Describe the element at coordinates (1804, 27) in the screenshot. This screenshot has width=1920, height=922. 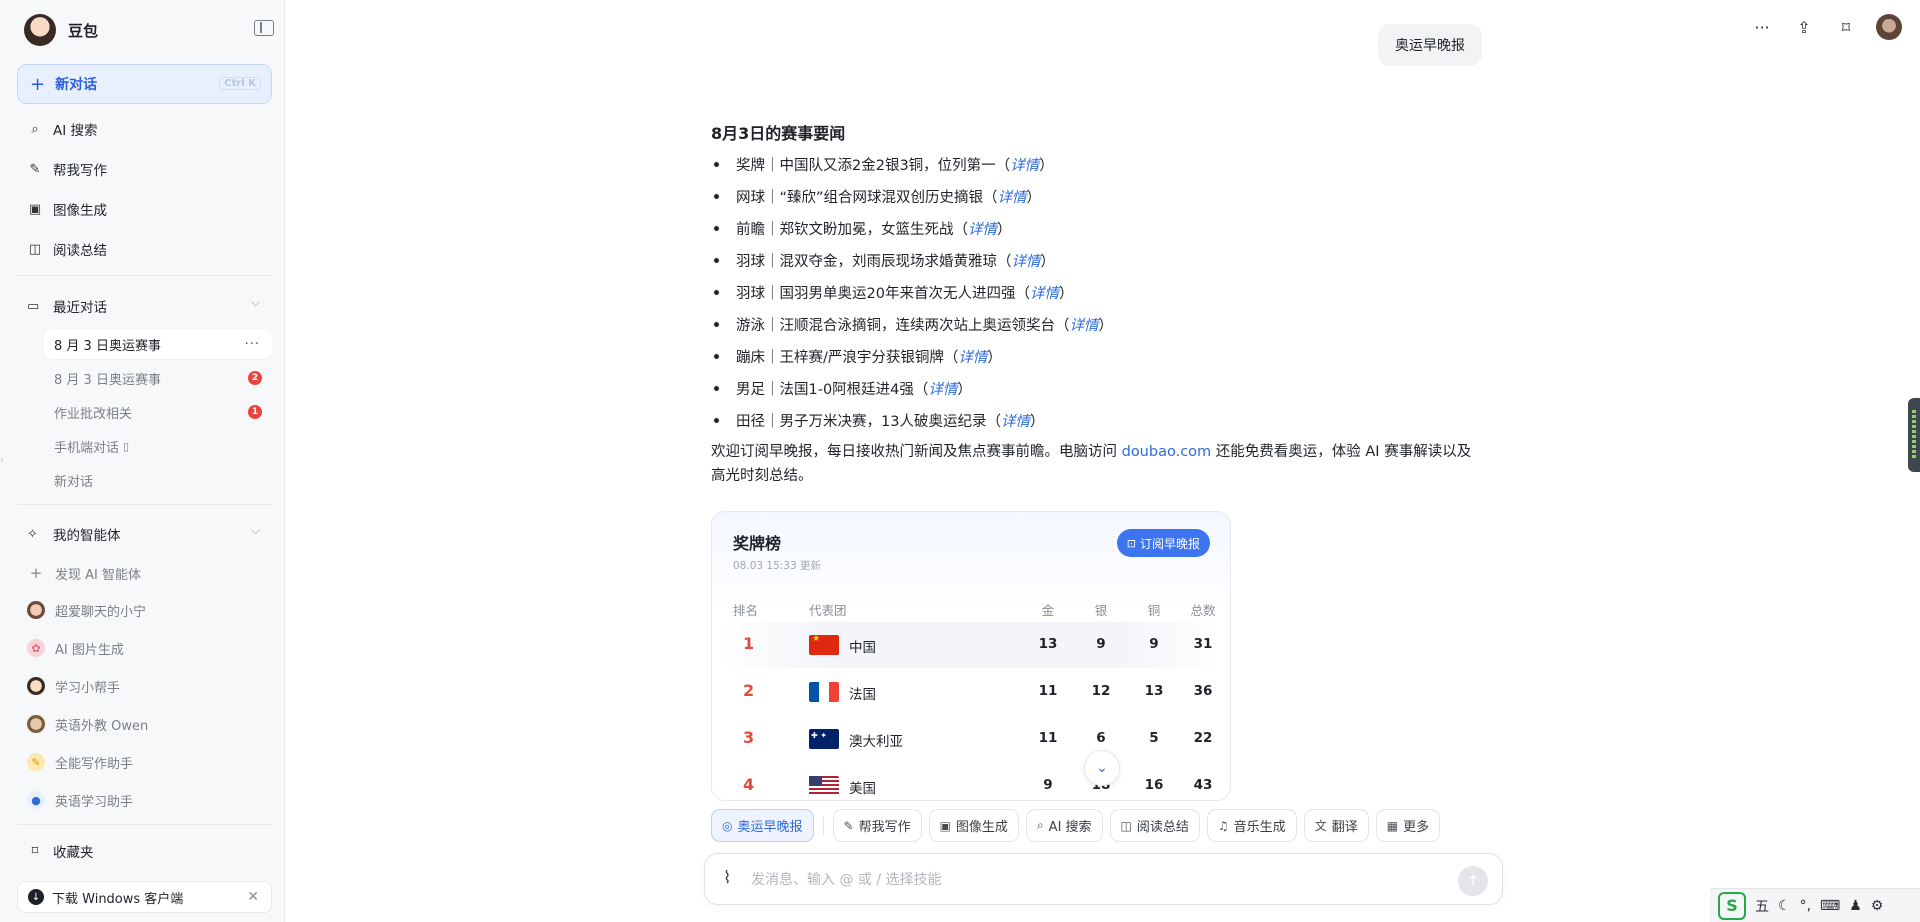
I see `share-icon: ⇪` at that location.